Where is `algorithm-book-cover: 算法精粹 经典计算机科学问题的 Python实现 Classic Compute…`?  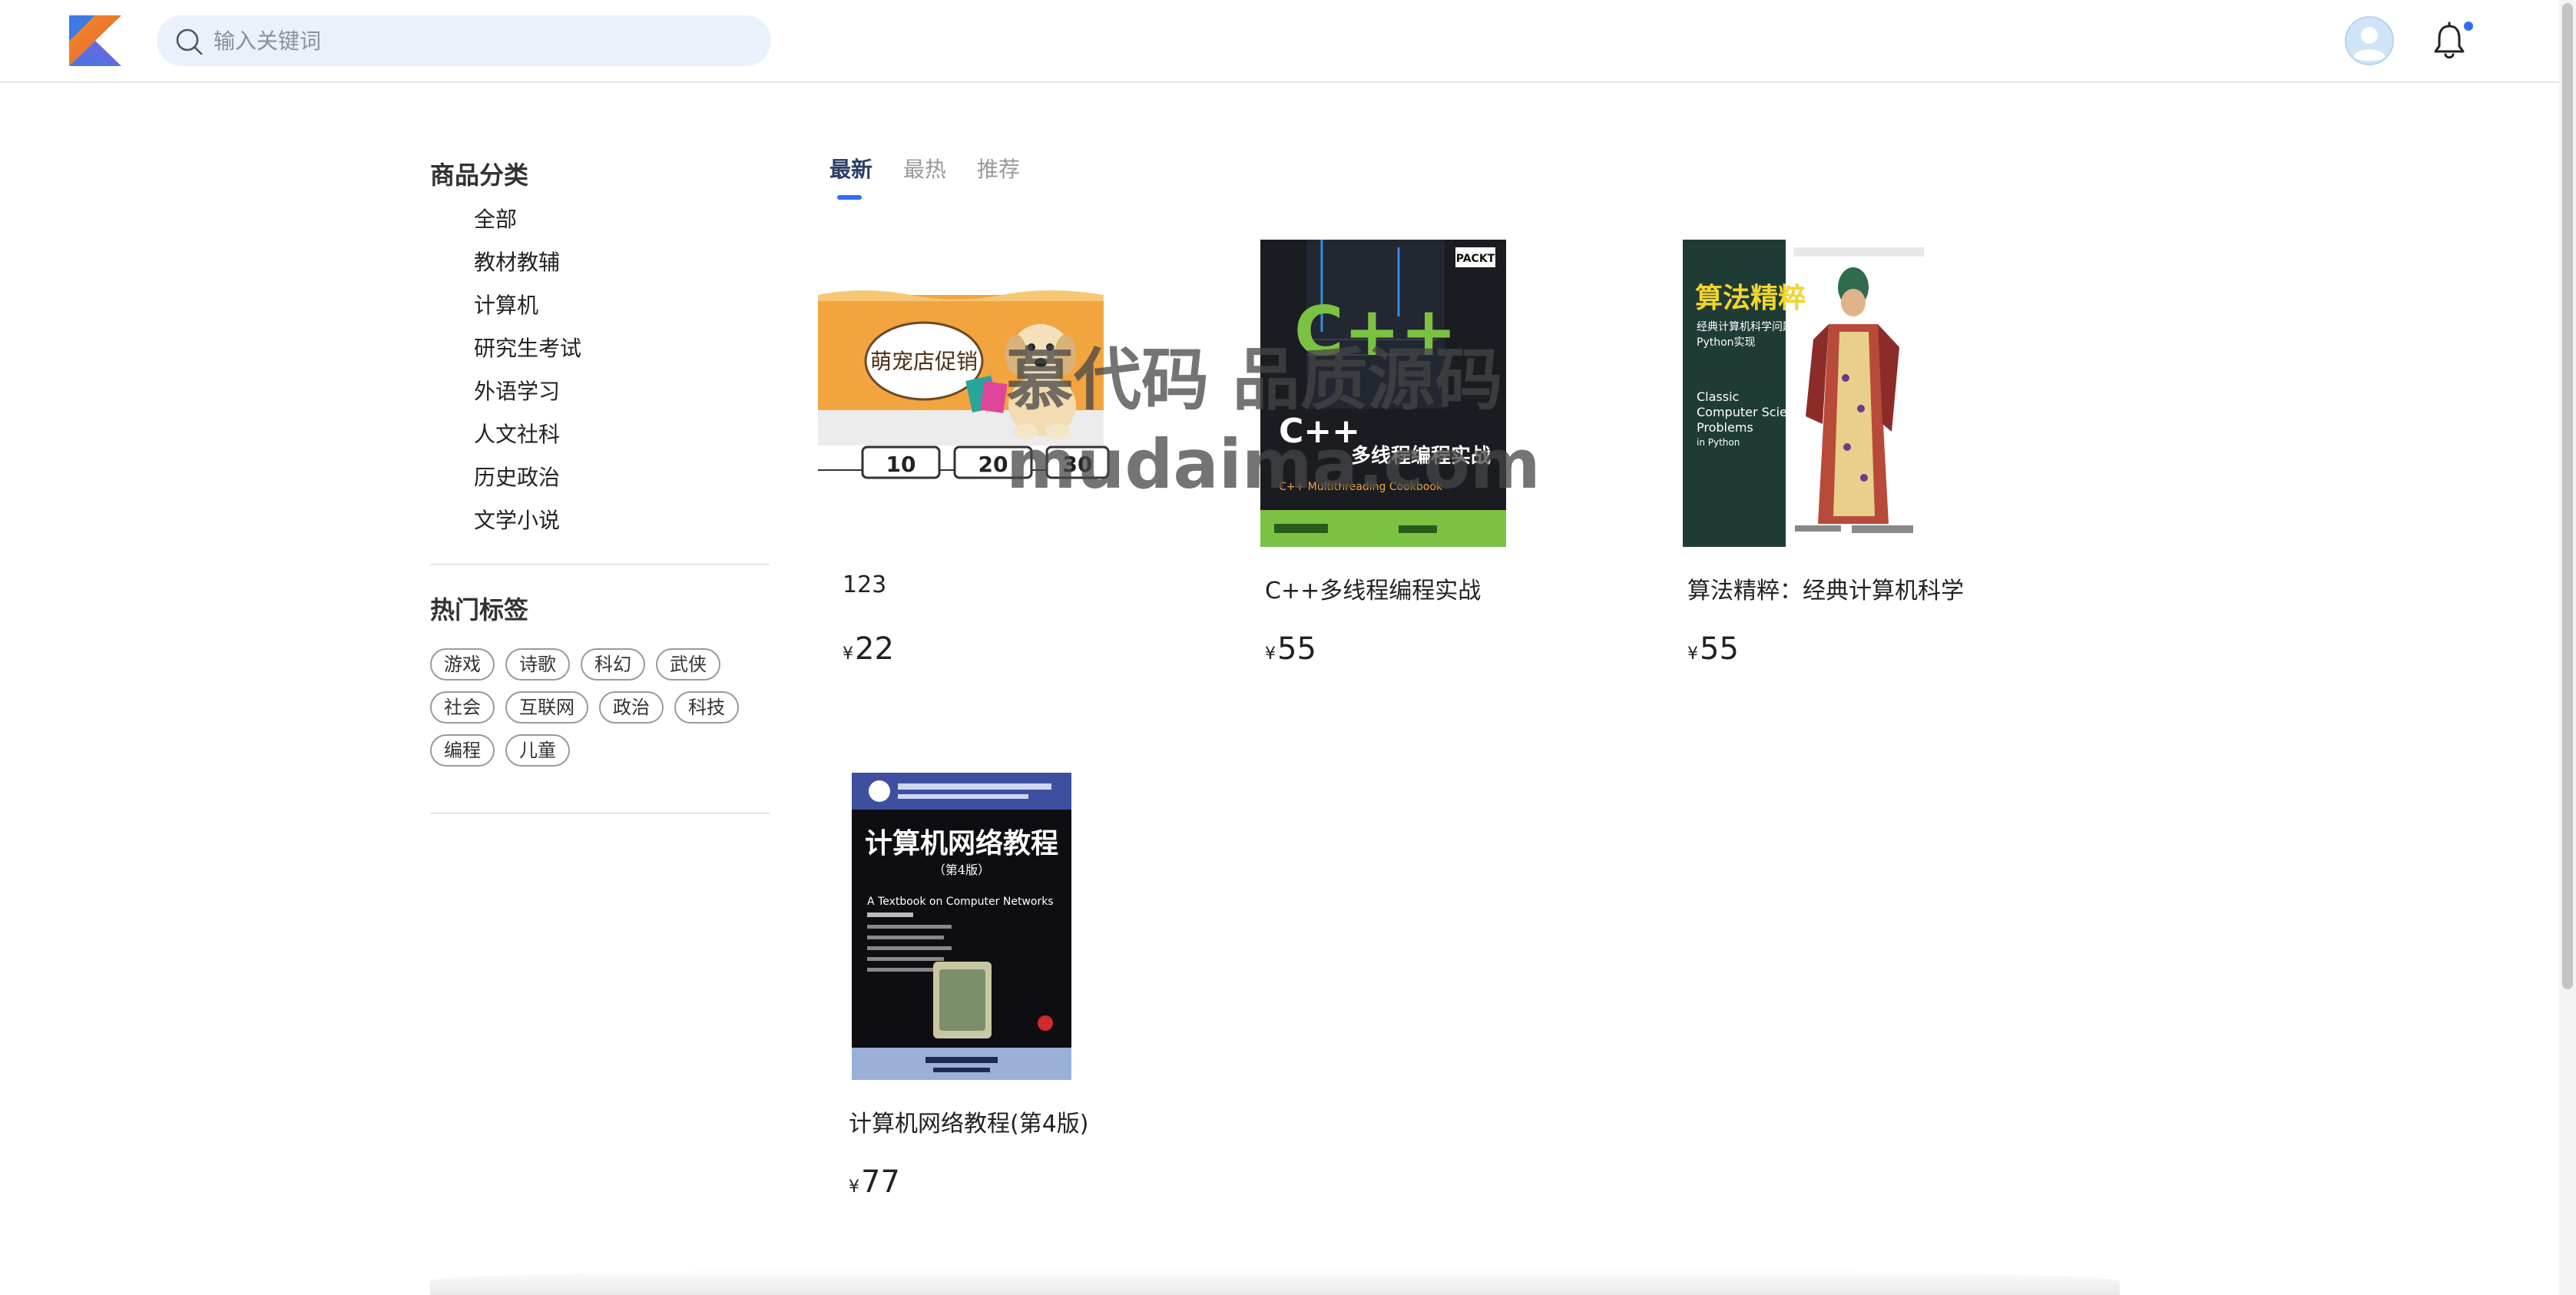
algorithm-book-cover: 算法精粹 经典计算机科学问题的 Python实现 Classic Compute… is located at coordinates (1806, 393).